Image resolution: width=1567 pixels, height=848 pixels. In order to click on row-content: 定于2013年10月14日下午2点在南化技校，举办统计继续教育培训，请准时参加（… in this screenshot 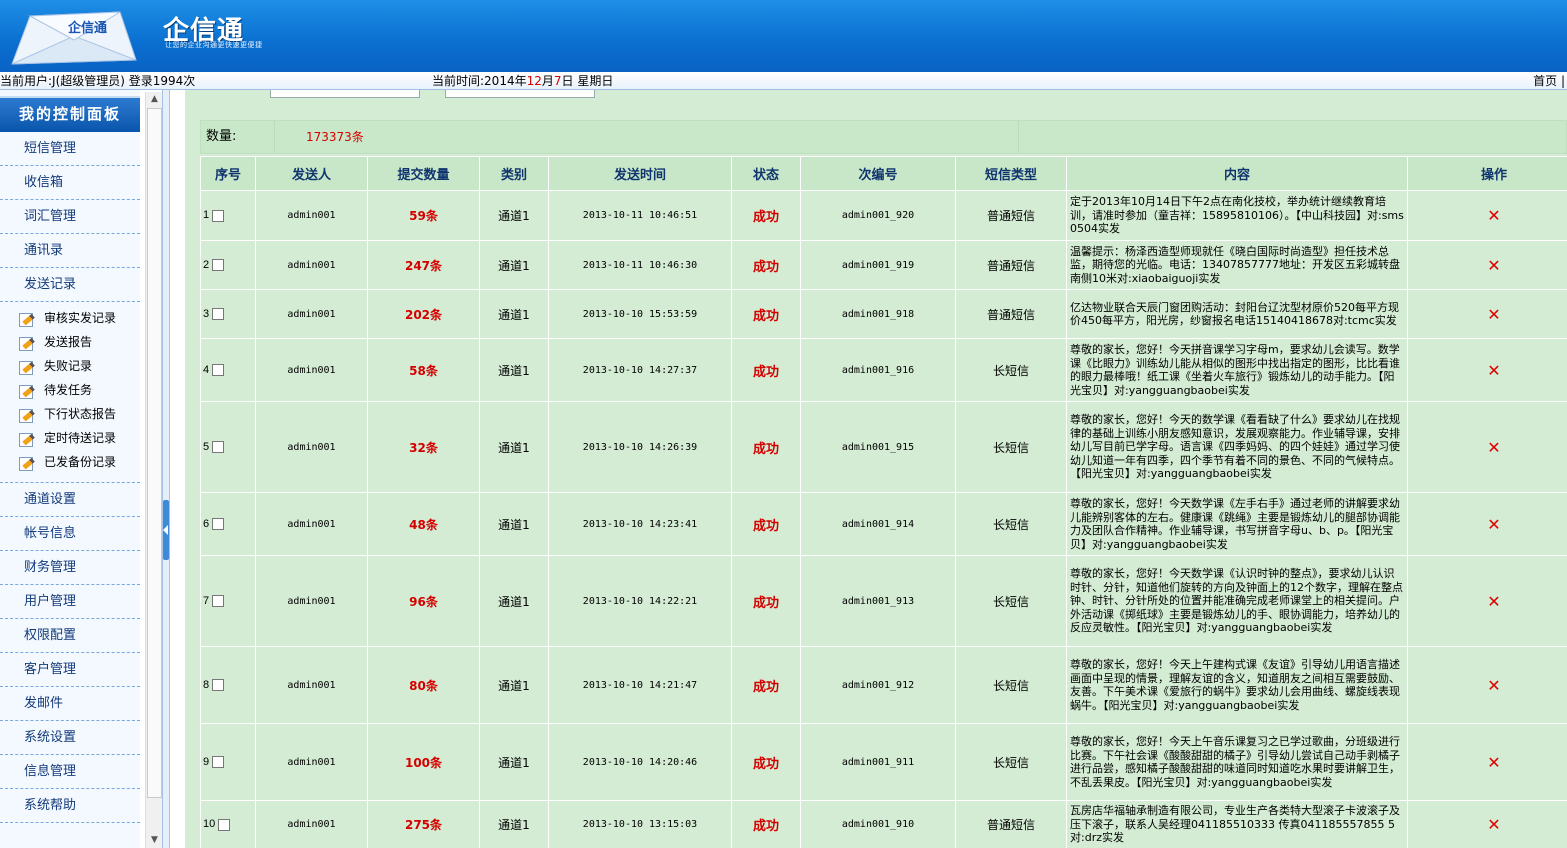, I will do `click(1237, 215)`.